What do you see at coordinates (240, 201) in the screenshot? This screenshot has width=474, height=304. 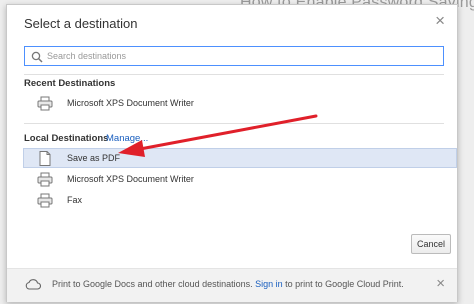 I see `local-item-fax: Fax` at bounding box center [240, 201].